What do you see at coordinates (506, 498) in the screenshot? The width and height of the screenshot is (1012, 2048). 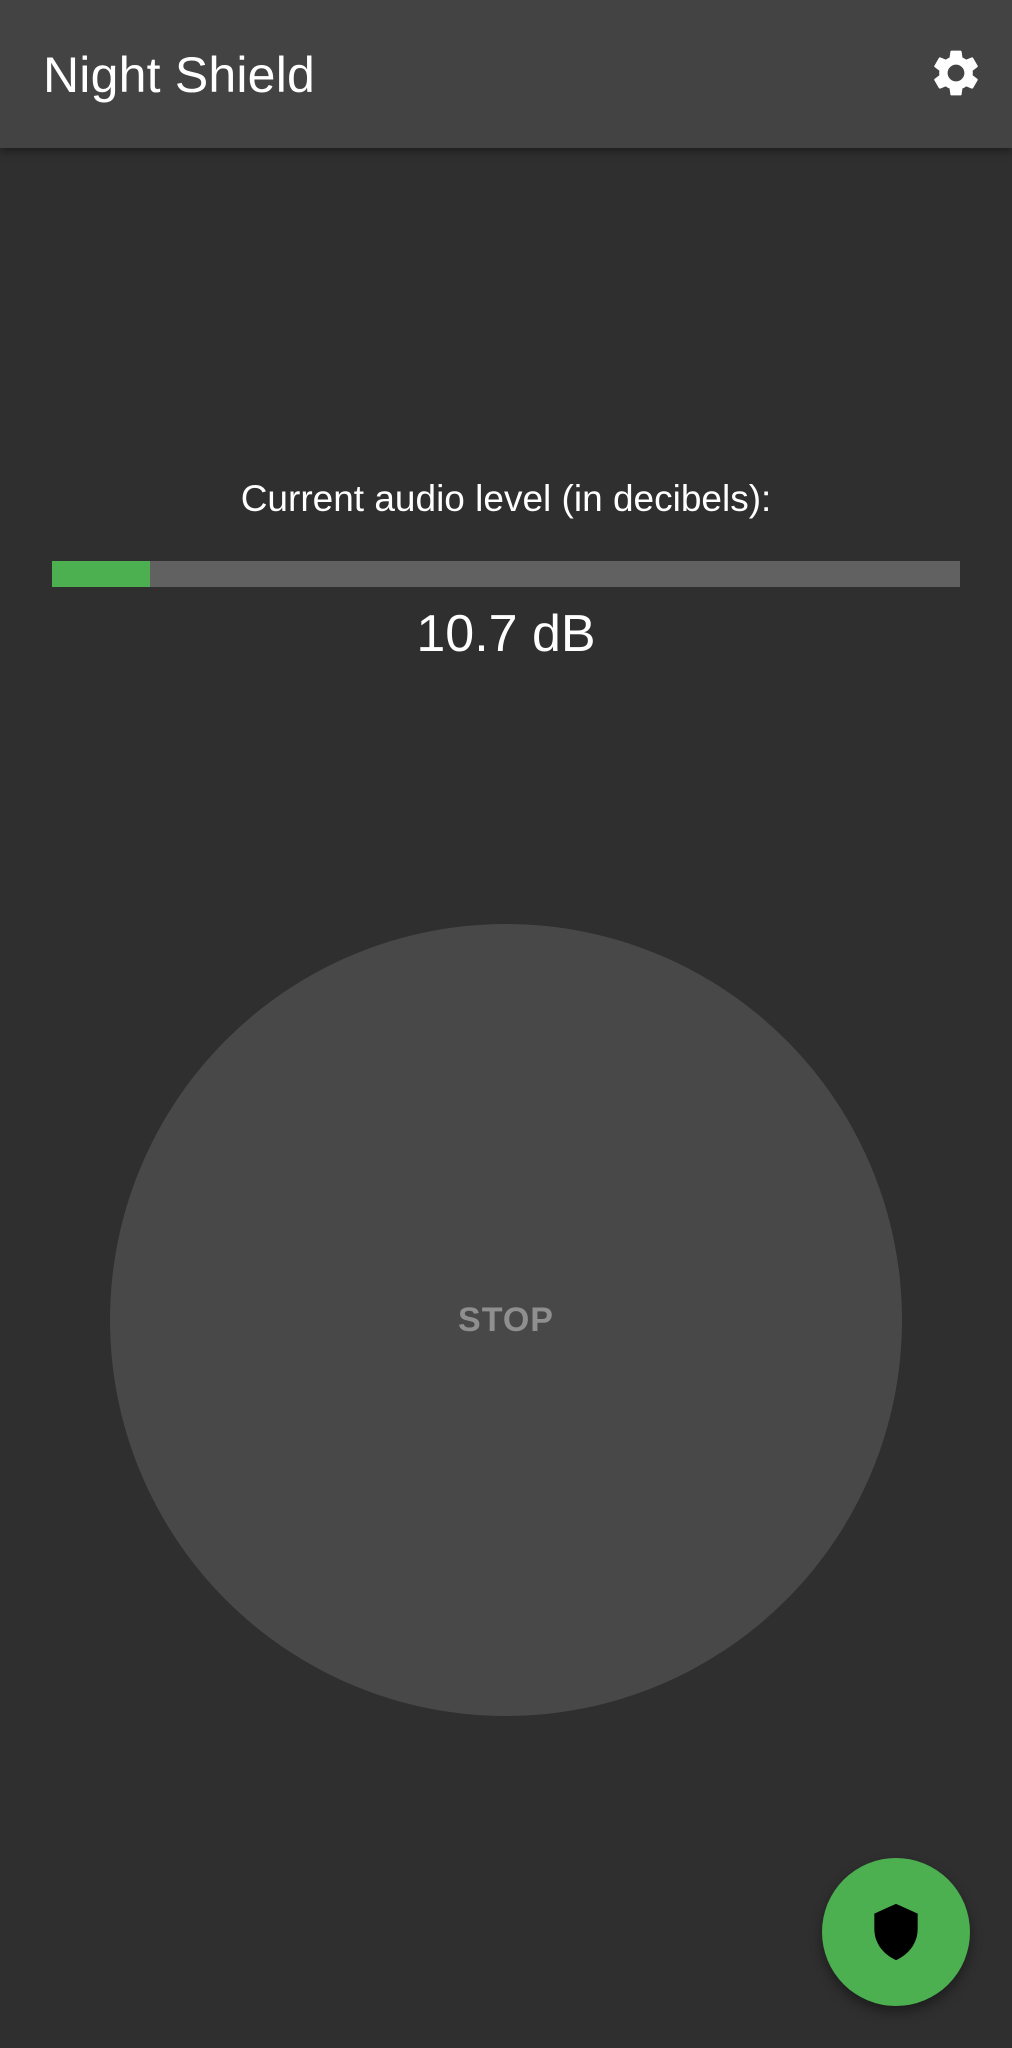 I see `audio-level-label: Current audio level (in decibels):` at bounding box center [506, 498].